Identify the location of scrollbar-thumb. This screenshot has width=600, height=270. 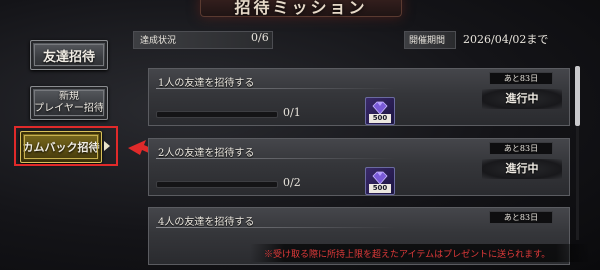
(577, 96).